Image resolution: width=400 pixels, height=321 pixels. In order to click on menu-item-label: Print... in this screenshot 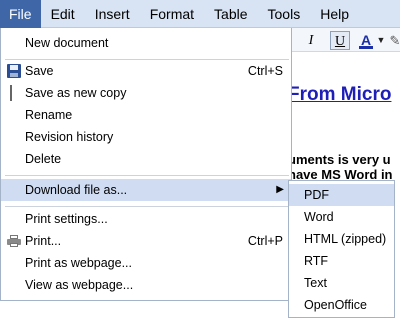, I will do `click(43, 241)`.